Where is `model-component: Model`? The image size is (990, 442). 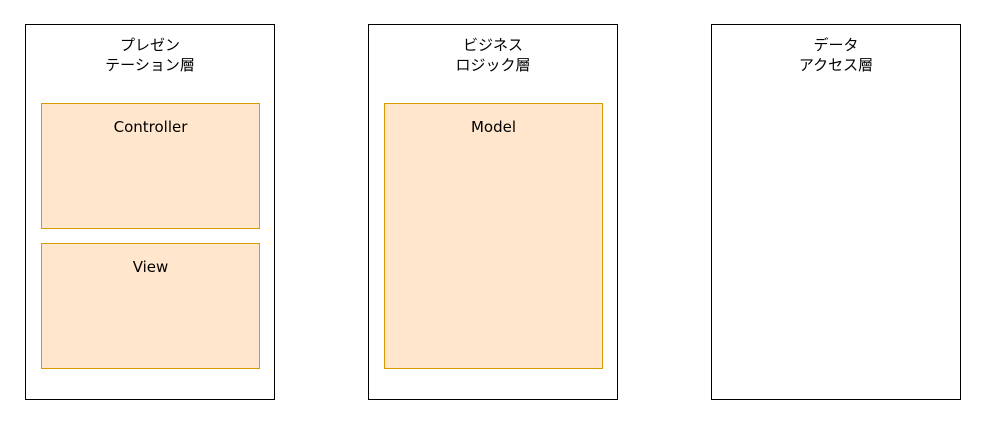 model-component: Model is located at coordinates (493, 236).